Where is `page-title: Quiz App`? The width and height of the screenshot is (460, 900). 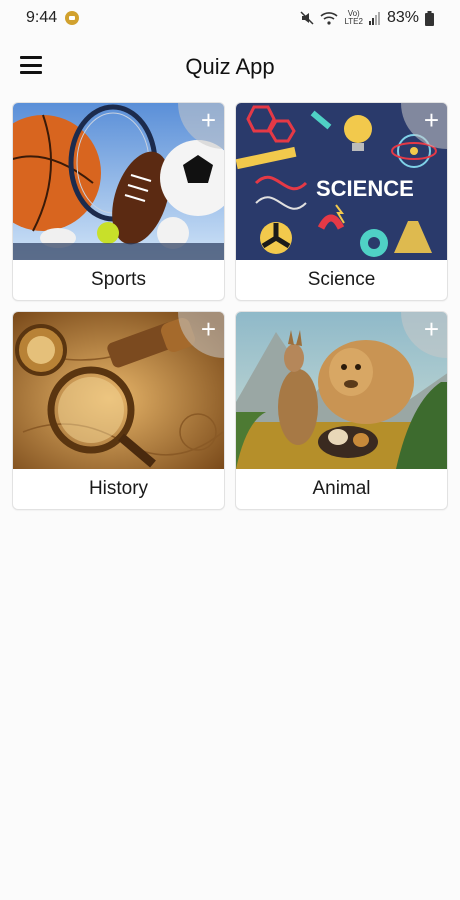
page-title: Quiz App is located at coordinates (230, 66).